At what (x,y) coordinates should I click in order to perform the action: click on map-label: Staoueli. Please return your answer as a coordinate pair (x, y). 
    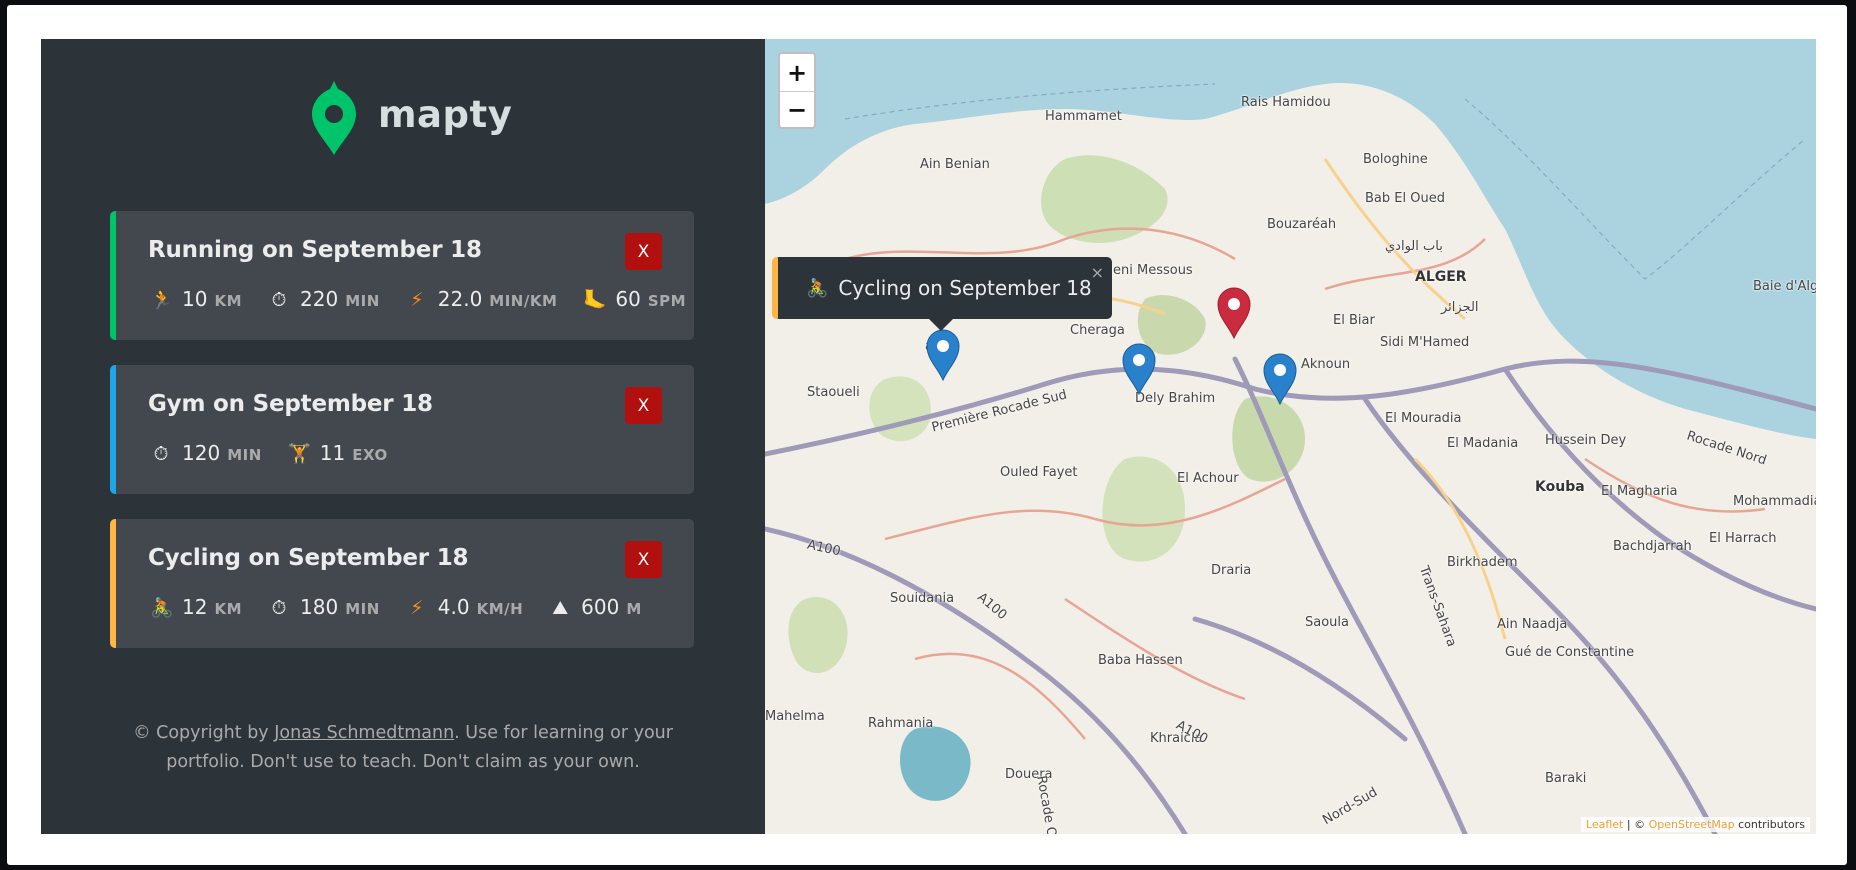
    Looking at the image, I should click on (833, 392).